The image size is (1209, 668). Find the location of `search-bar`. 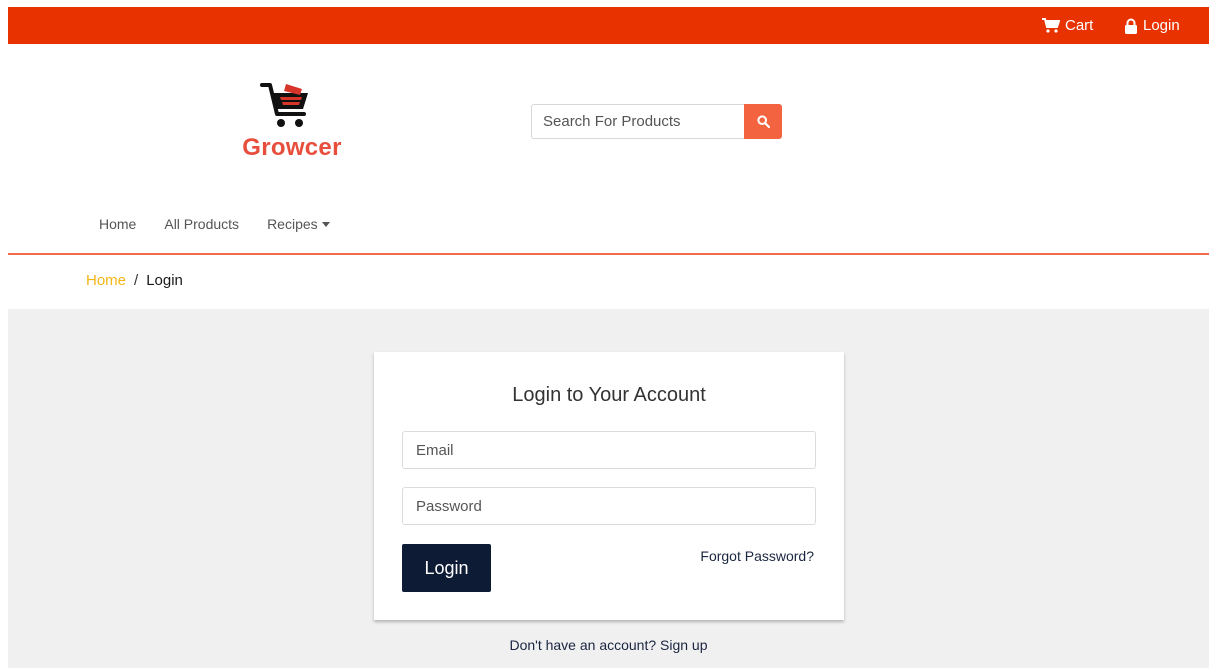

search-bar is located at coordinates (656, 121).